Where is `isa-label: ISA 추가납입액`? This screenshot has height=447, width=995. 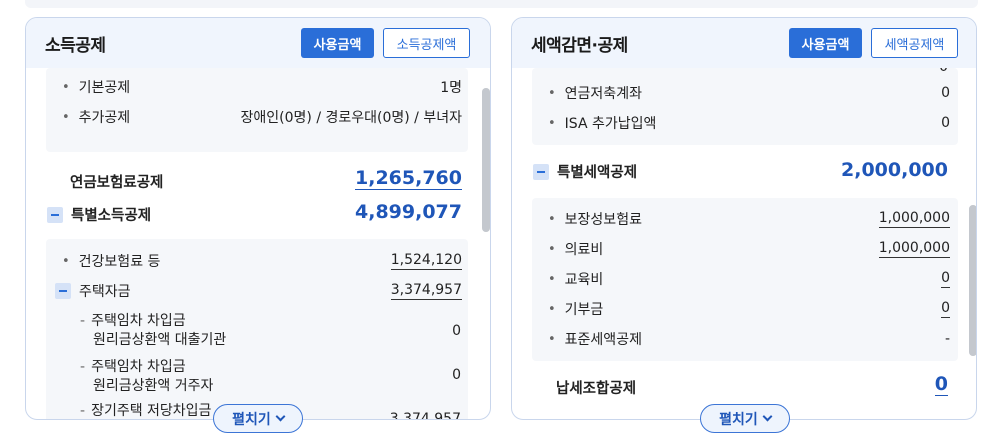
isa-label: ISA 추가납입액 is located at coordinates (610, 124).